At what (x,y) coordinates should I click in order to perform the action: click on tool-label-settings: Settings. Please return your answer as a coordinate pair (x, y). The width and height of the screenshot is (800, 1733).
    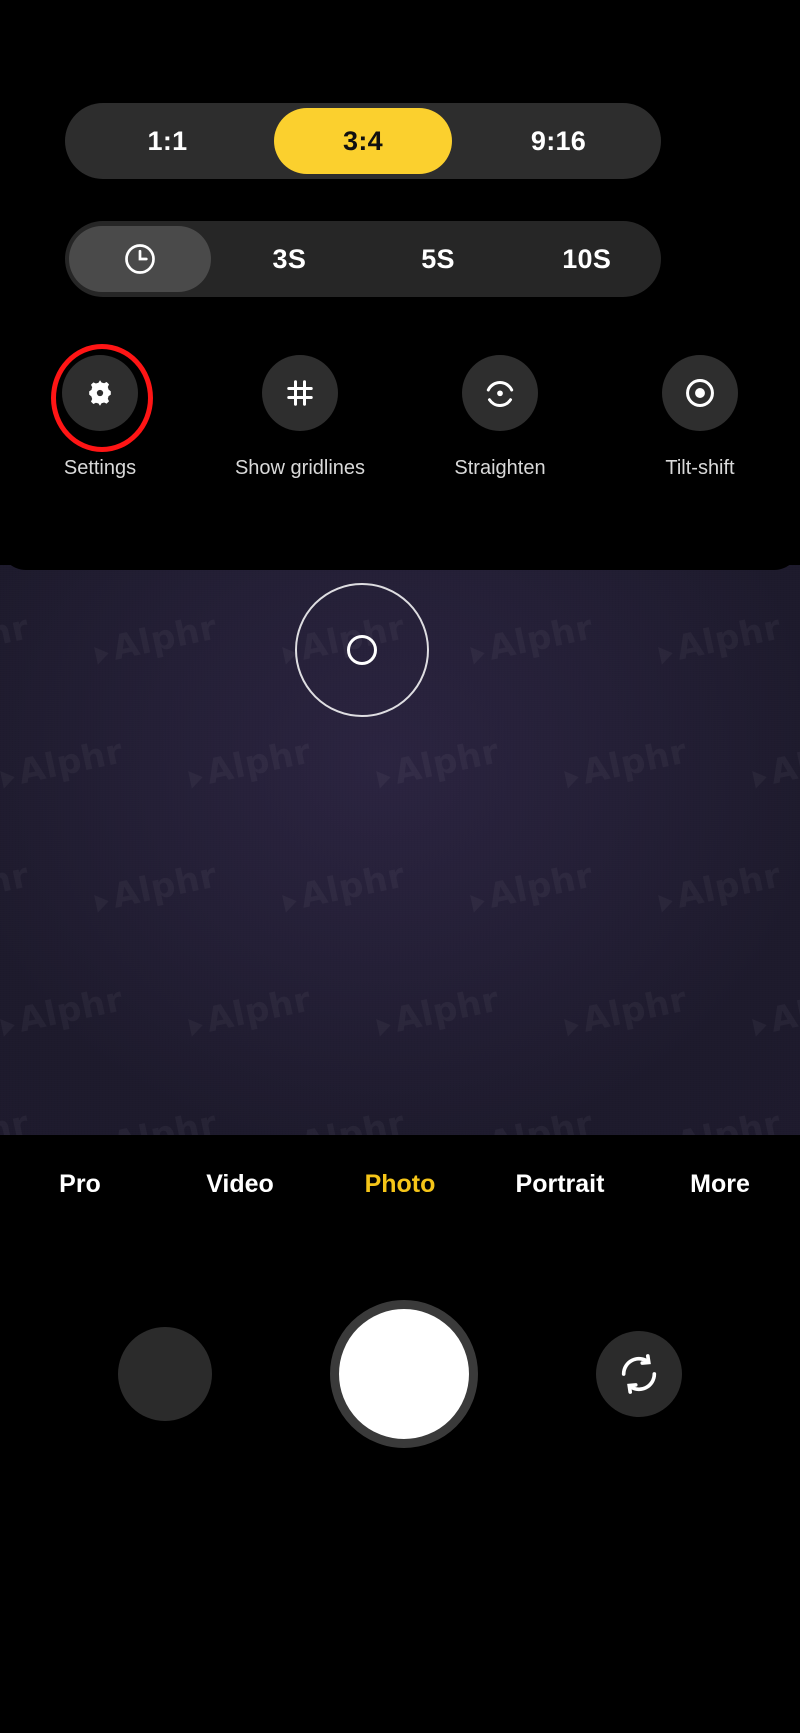
    Looking at the image, I should click on (100, 468).